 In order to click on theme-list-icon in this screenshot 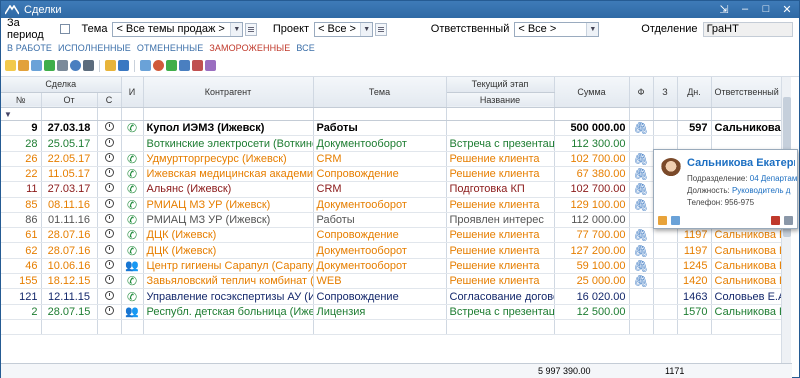, I will do `click(251, 29)`.